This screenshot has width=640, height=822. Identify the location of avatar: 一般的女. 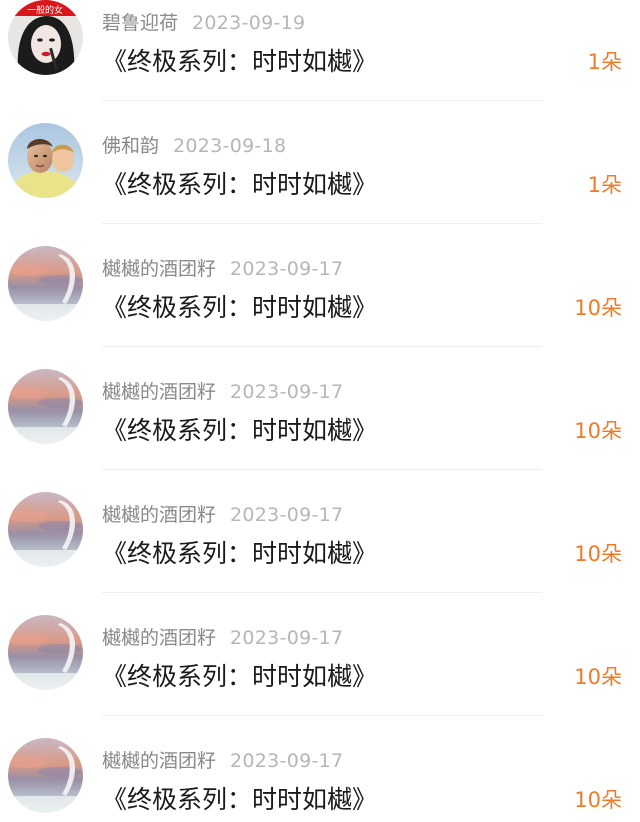
(45, 37).